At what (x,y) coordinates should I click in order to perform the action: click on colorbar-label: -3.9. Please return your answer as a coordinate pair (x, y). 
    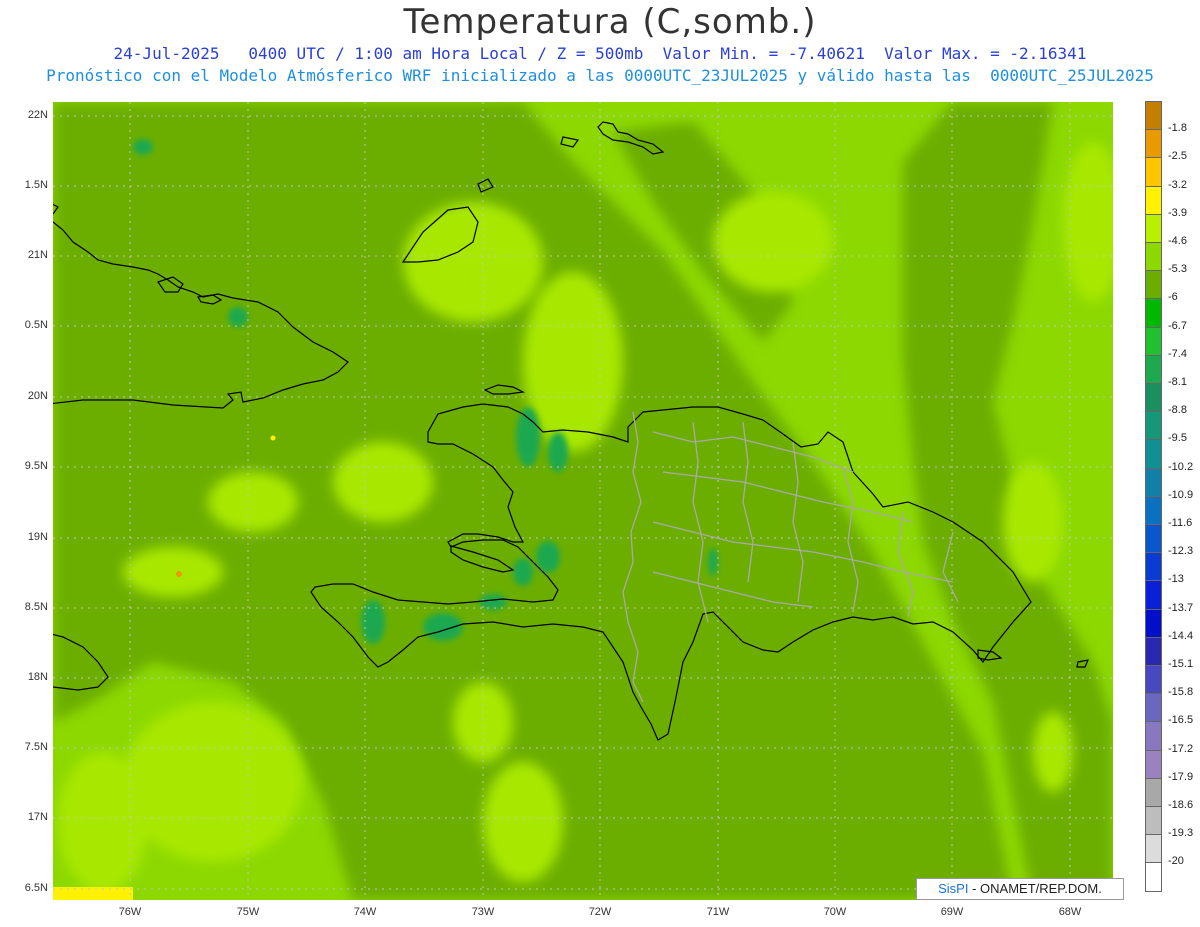
    Looking at the image, I should click on (1177, 212).